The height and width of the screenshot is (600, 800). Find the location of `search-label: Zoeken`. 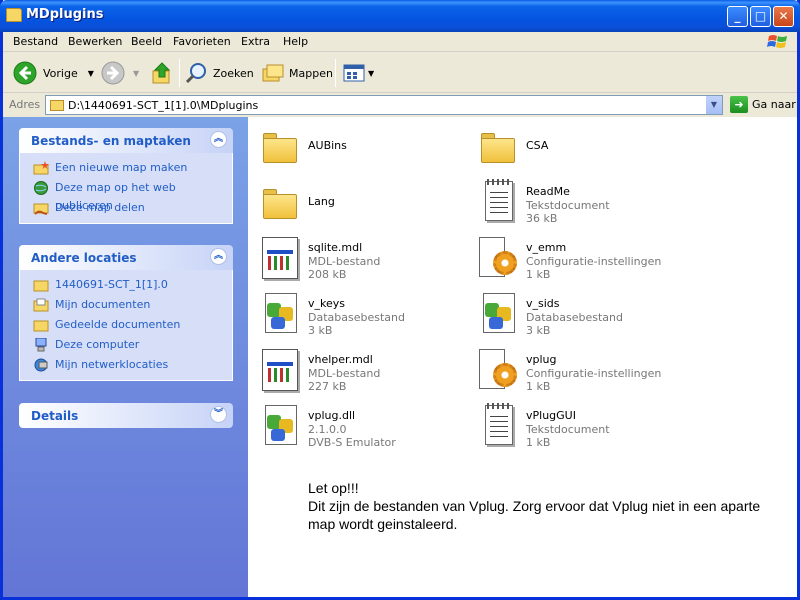

search-label: Zoeken is located at coordinates (233, 73).